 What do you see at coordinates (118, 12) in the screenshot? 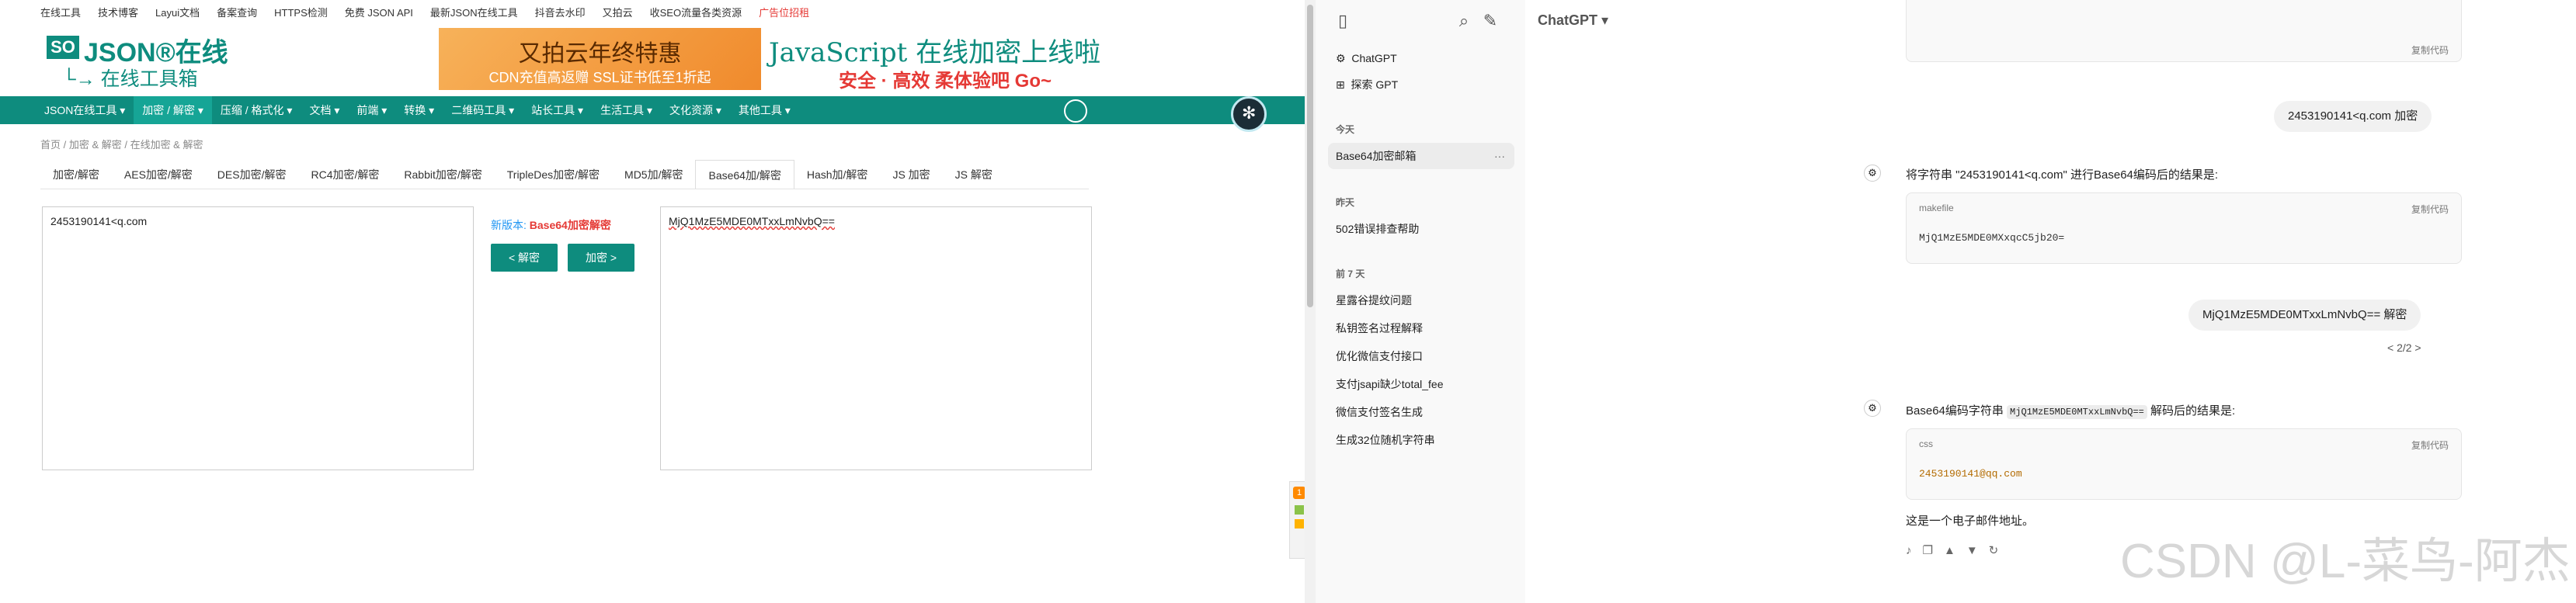
I see `top-link: 技术博客` at bounding box center [118, 12].